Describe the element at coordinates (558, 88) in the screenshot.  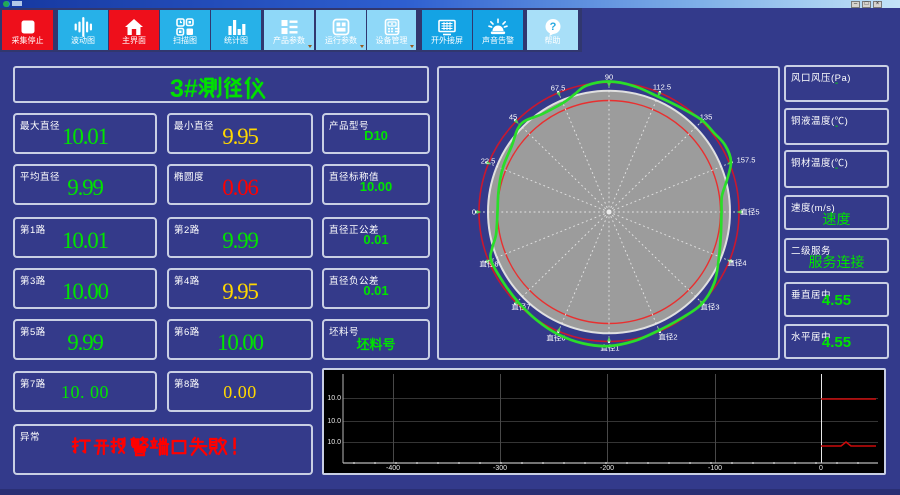
I see `svg-text: 67.5` at that location.